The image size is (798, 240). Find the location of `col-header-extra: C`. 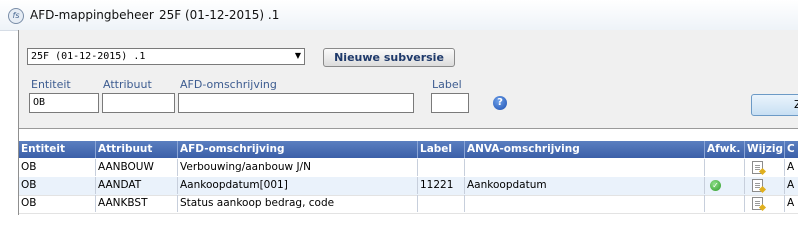

col-header-extra: C is located at coordinates (791, 149).